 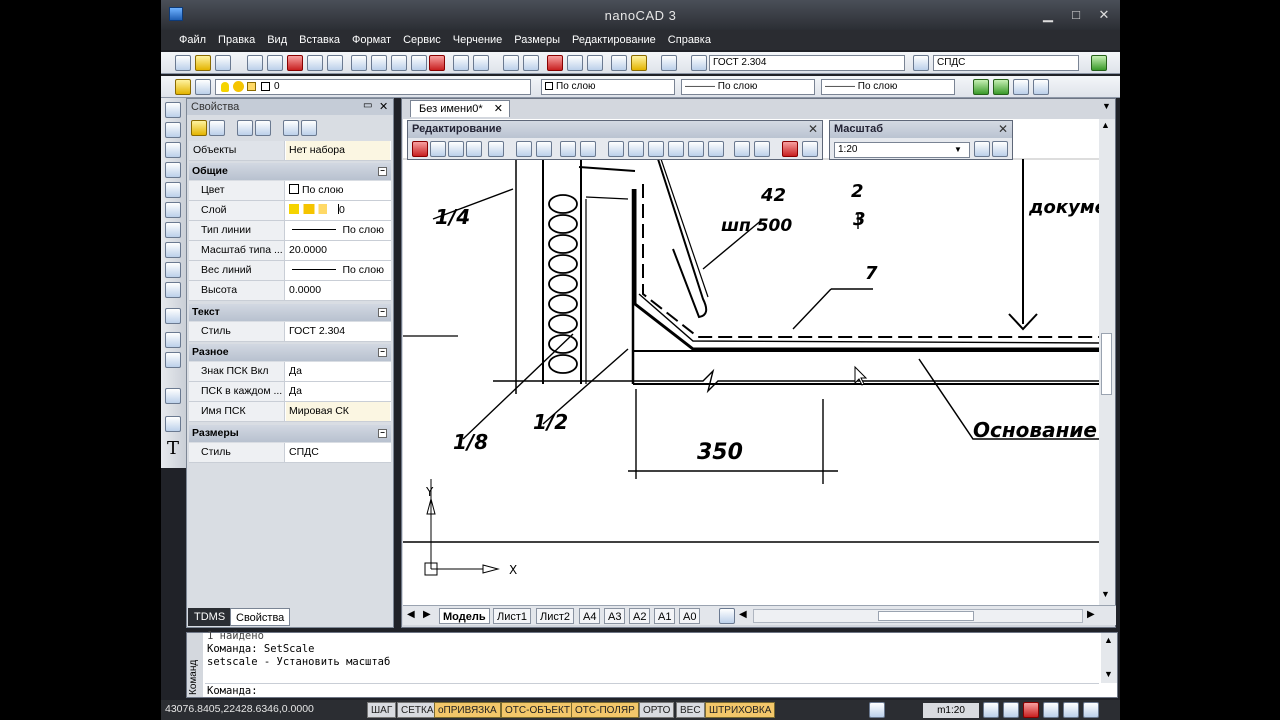 What do you see at coordinates (1091, 614) in the screenshot?
I see `hscroll-right-icon: ▶` at bounding box center [1091, 614].